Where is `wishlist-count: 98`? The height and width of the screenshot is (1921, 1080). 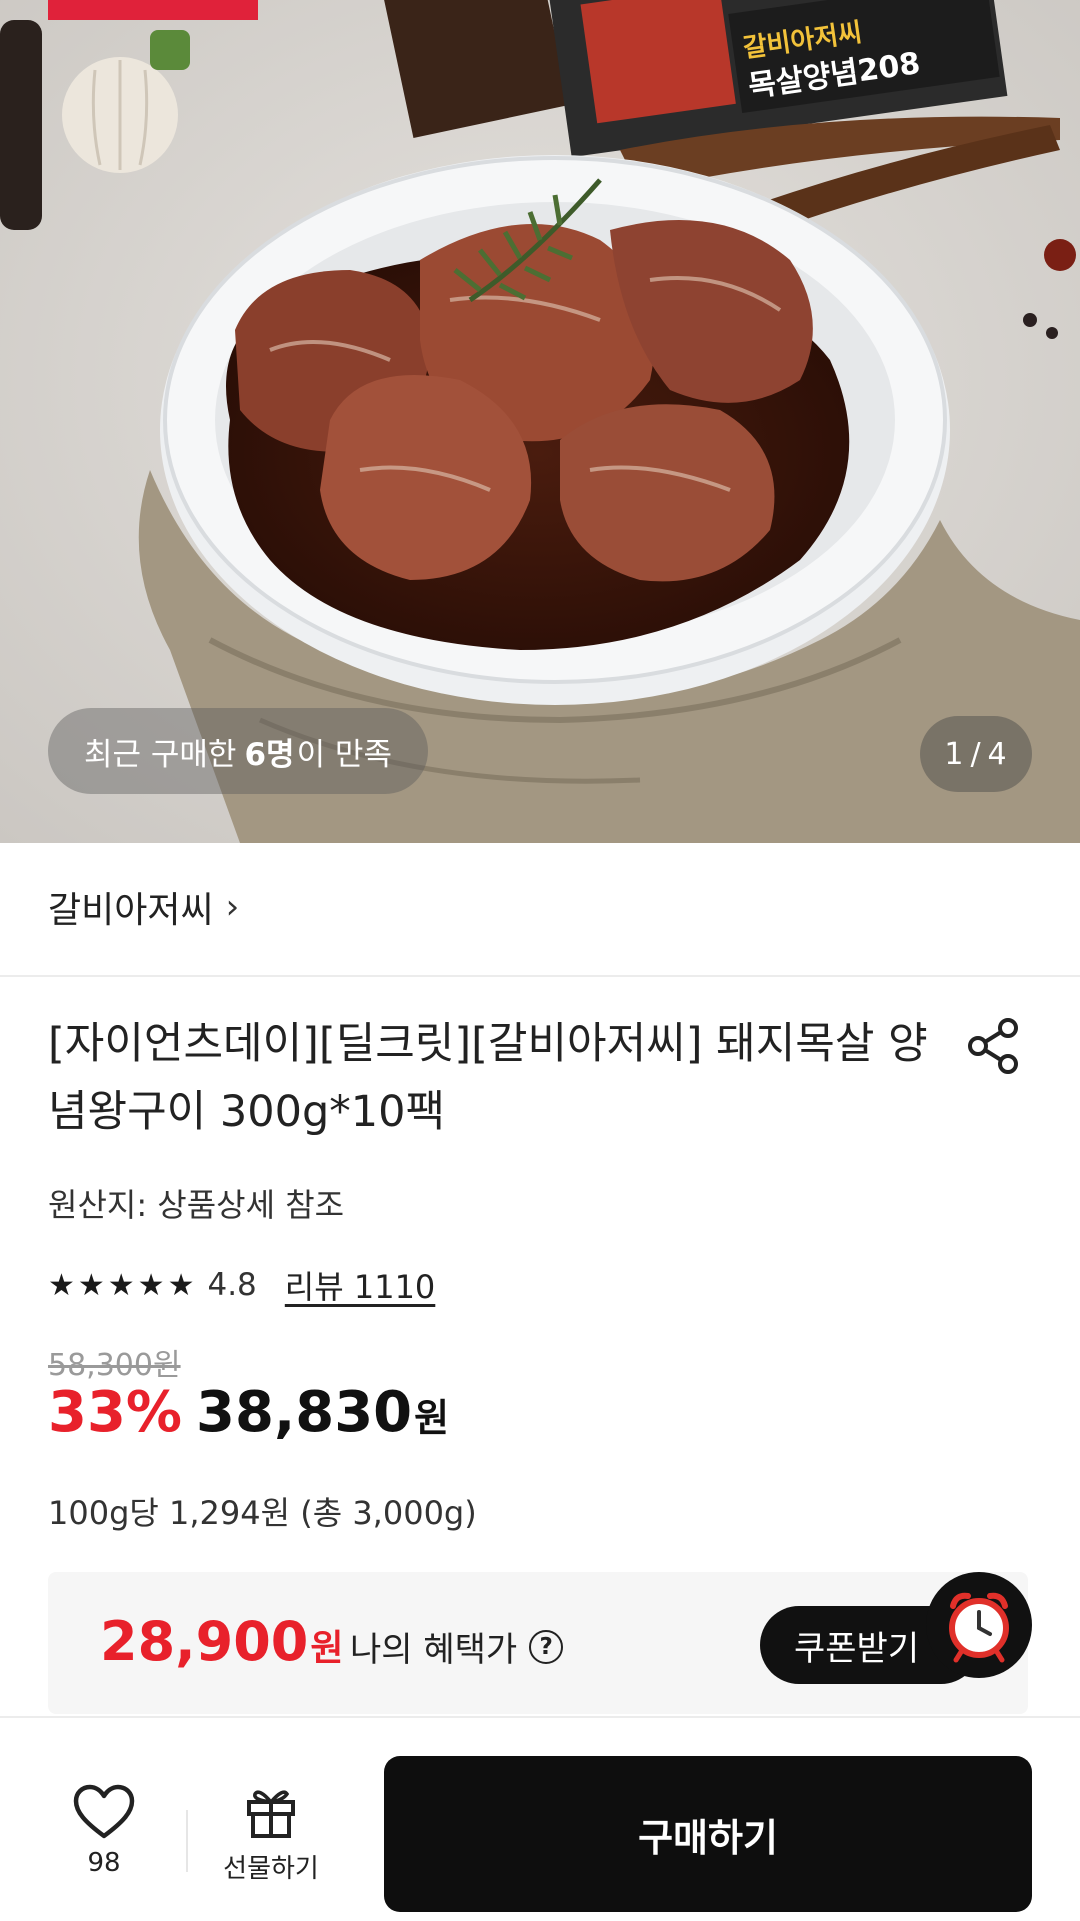 wishlist-count: 98 is located at coordinates (104, 1863).